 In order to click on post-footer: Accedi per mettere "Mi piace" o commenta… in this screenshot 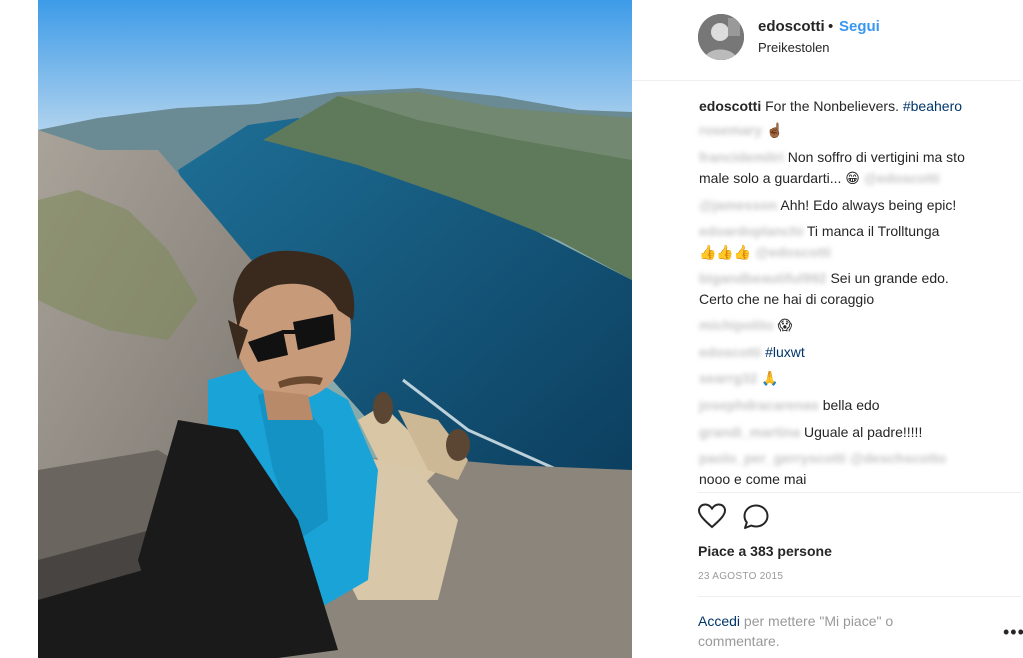, I will do `click(859, 622)`.